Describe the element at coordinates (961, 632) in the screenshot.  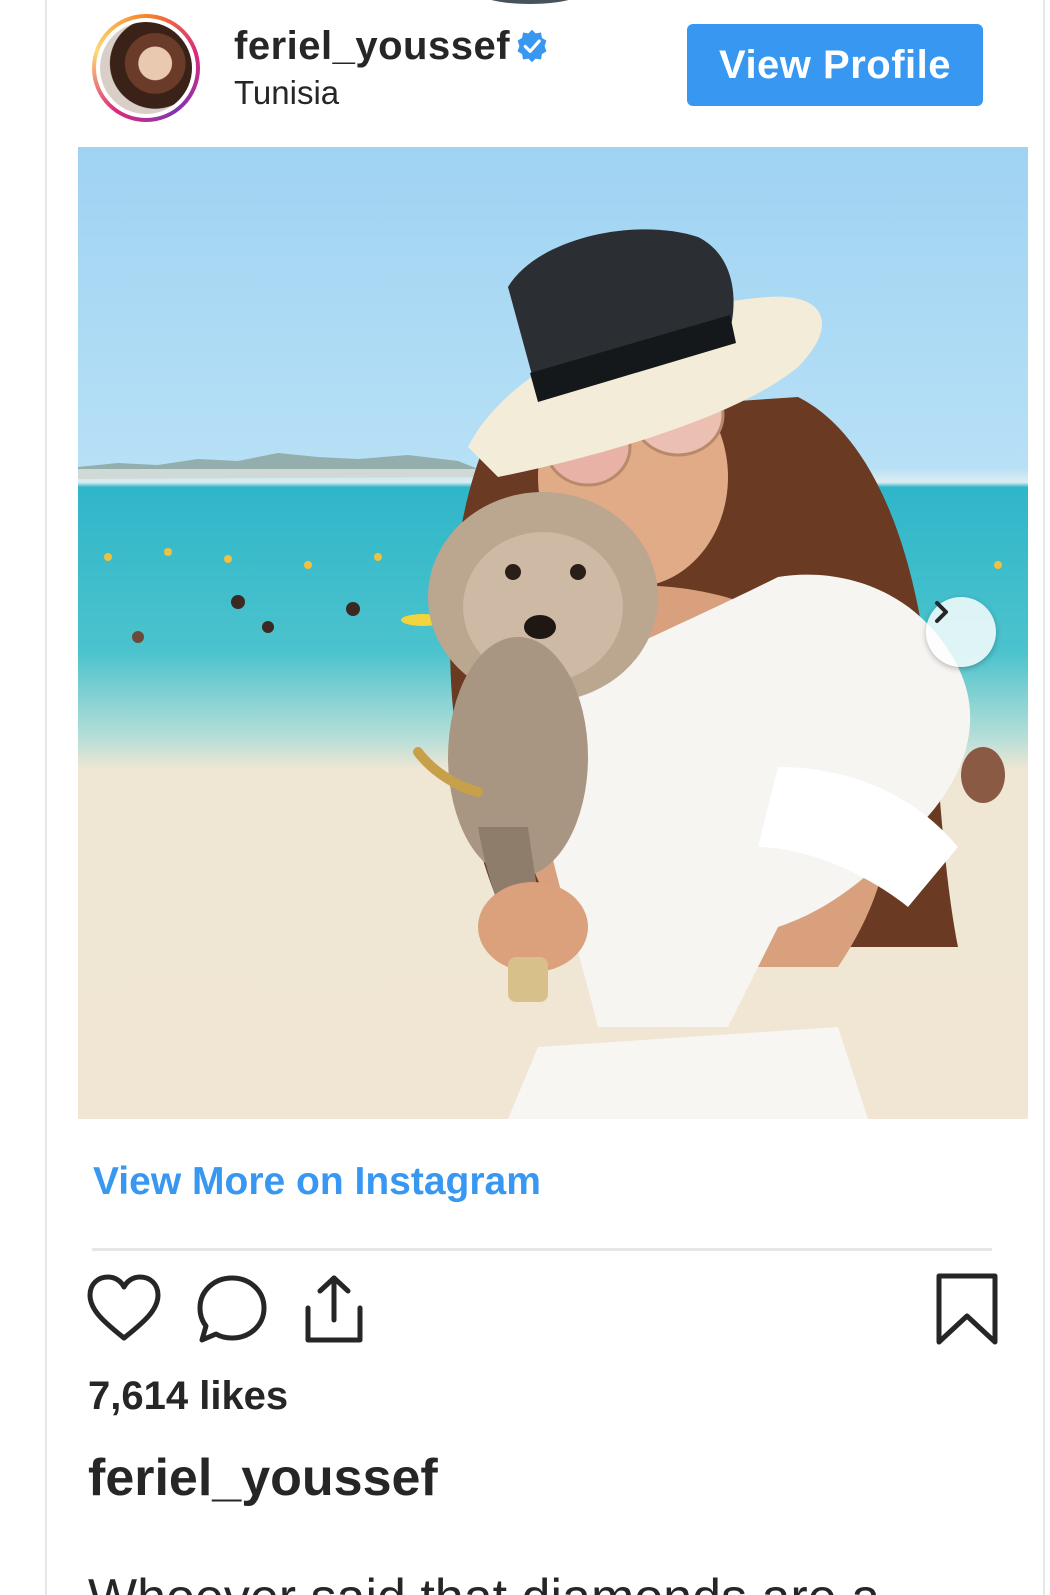
I see `carousel-next-button` at that location.